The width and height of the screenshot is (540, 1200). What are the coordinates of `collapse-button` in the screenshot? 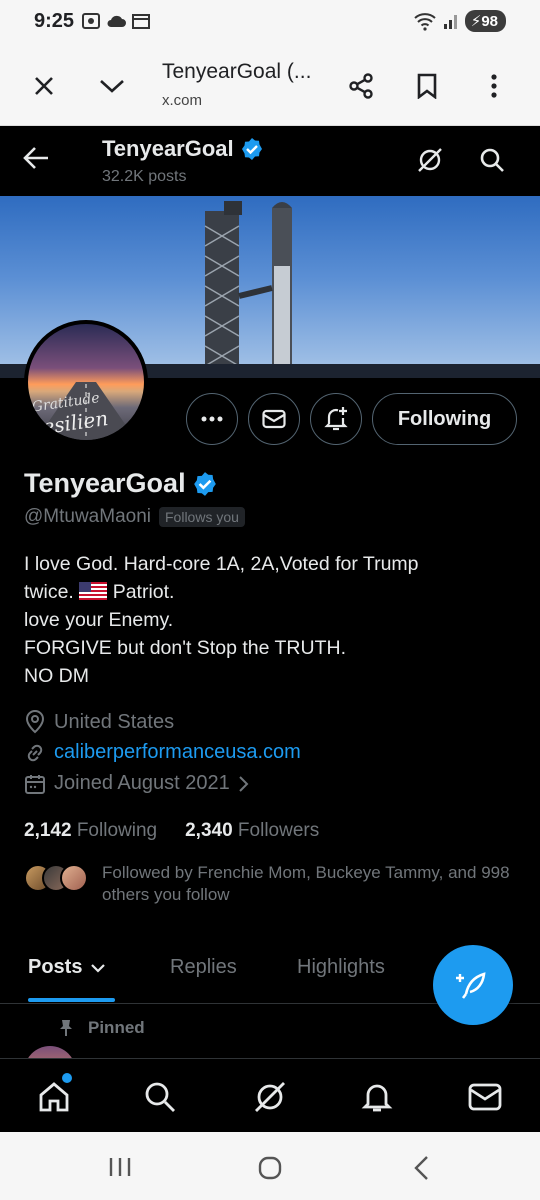 It's located at (112, 86).